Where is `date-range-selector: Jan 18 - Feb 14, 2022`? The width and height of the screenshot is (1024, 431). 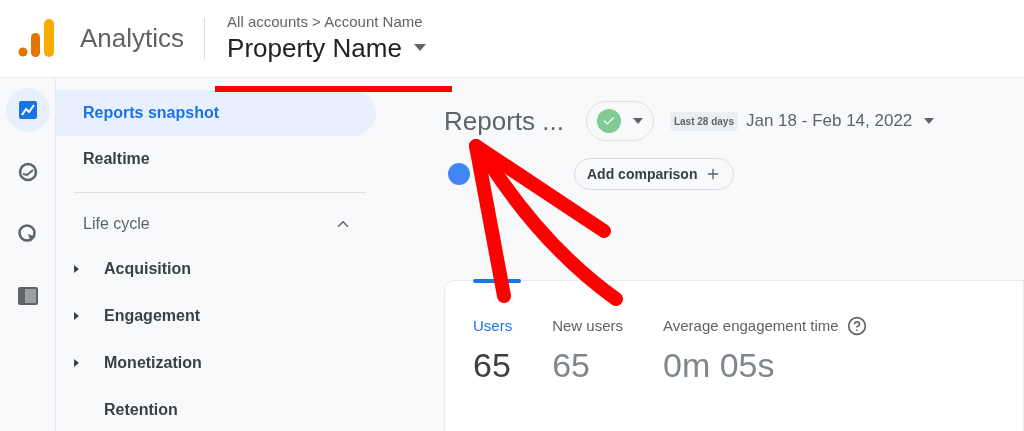 date-range-selector: Jan 18 - Feb 14, 2022 is located at coordinates (840, 121).